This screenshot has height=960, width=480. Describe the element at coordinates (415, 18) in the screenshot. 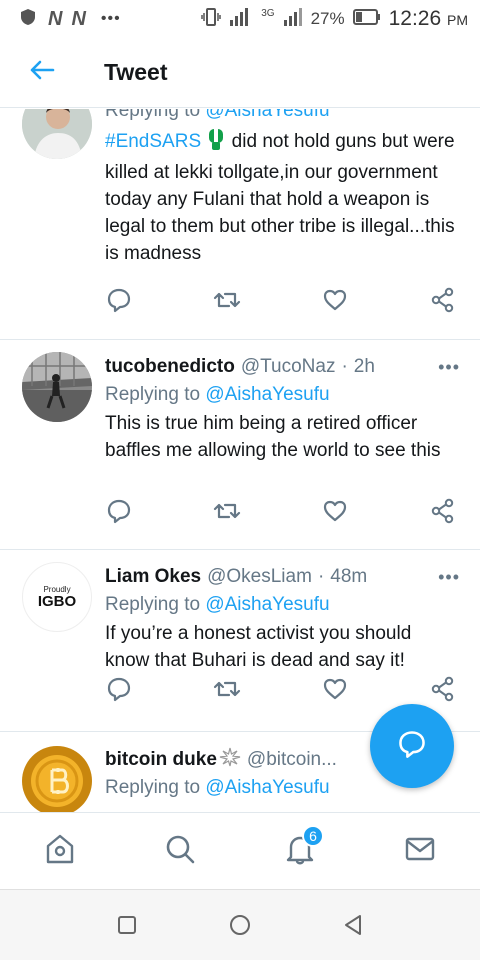

I see `clock-time: 12:26` at that location.